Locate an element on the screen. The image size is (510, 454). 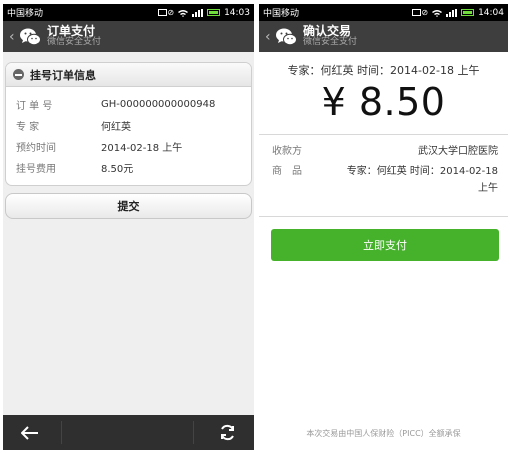
goods-label: 商 品 is located at coordinates (287, 171).